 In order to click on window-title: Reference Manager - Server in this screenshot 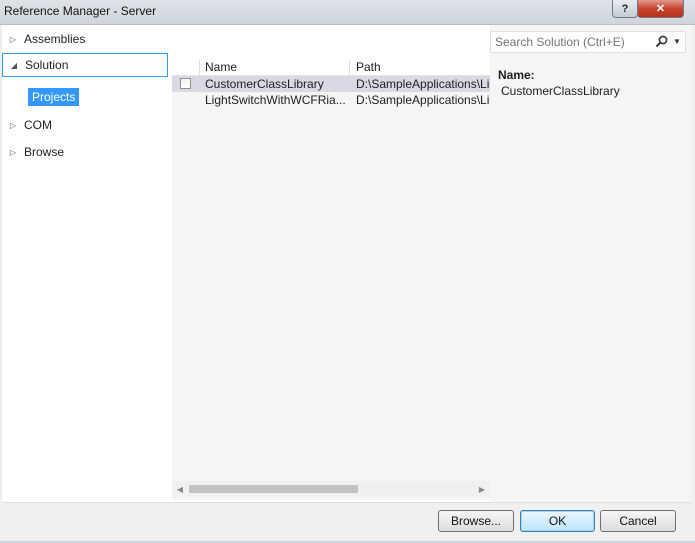, I will do `click(80, 11)`.